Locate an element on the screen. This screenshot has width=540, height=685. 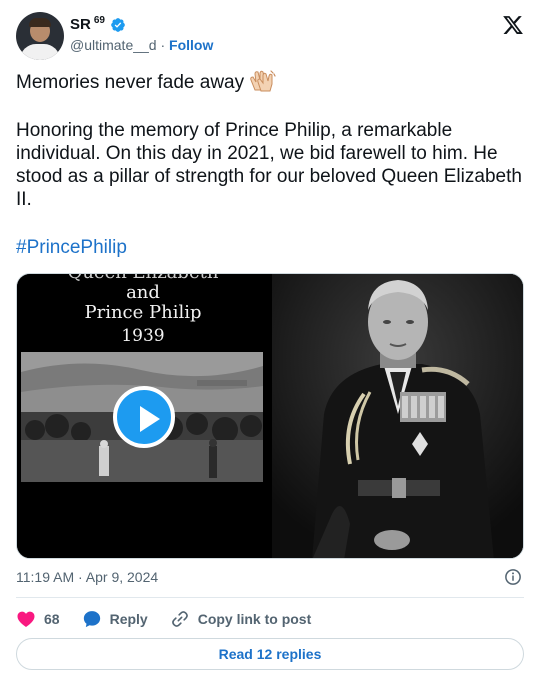
follow-link: Follow is located at coordinates (191, 45).